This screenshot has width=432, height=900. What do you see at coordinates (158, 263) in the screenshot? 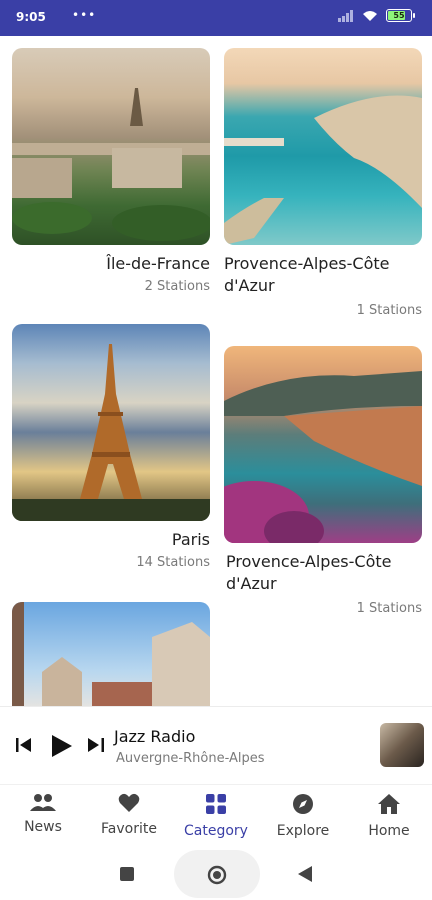
I see `card-title: Île-de-France` at bounding box center [158, 263].